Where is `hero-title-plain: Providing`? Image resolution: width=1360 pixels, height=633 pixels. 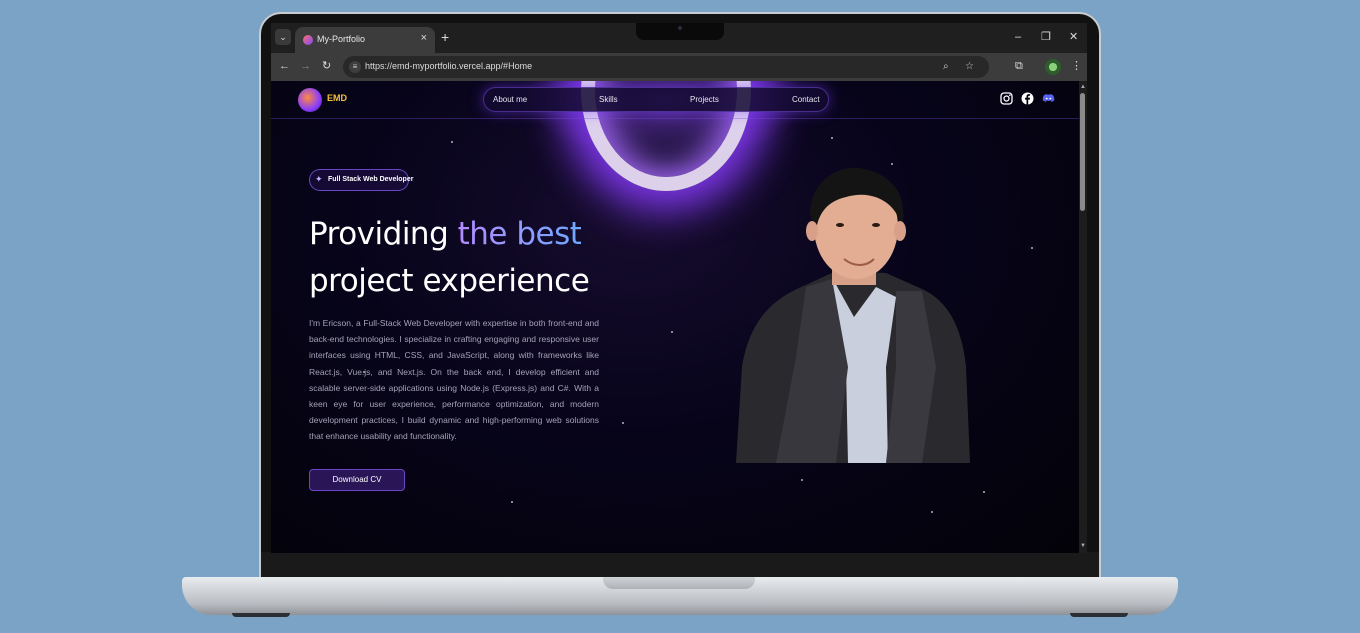
hero-title-plain: Providing is located at coordinates (383, 234).